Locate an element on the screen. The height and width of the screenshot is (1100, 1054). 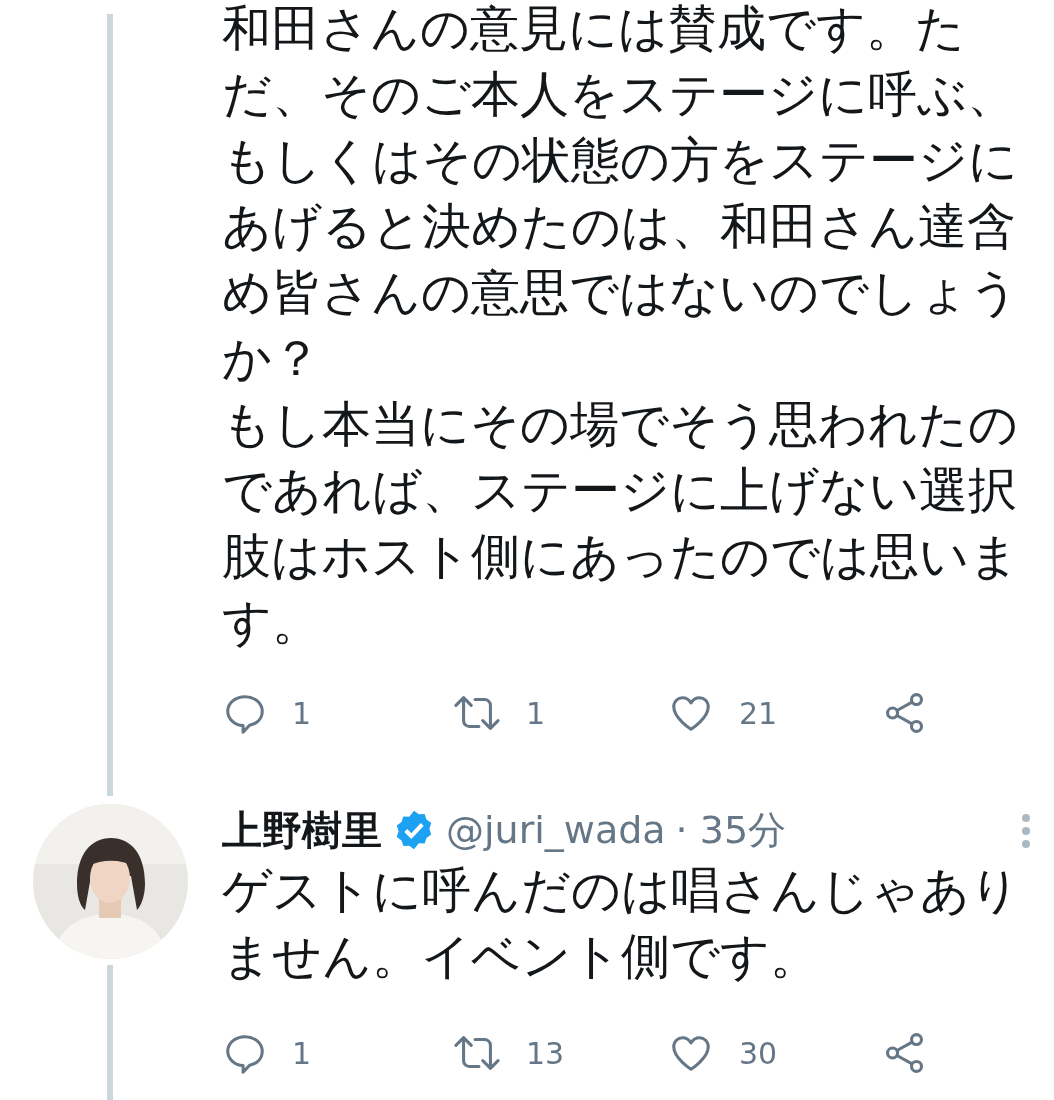
like-count: 21 is located at coordinates (758, 713).